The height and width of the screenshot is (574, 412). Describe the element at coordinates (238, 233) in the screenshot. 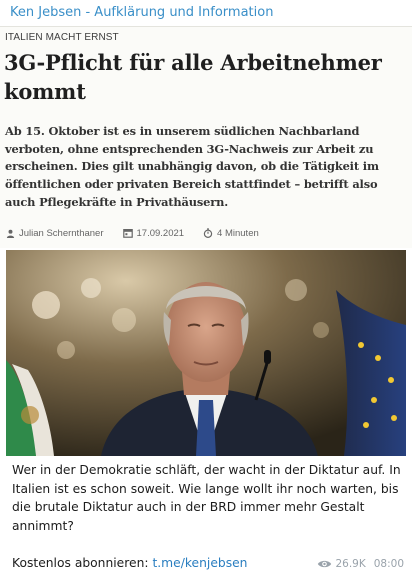

I see `article-read-time: 4 Minuten` at that location.